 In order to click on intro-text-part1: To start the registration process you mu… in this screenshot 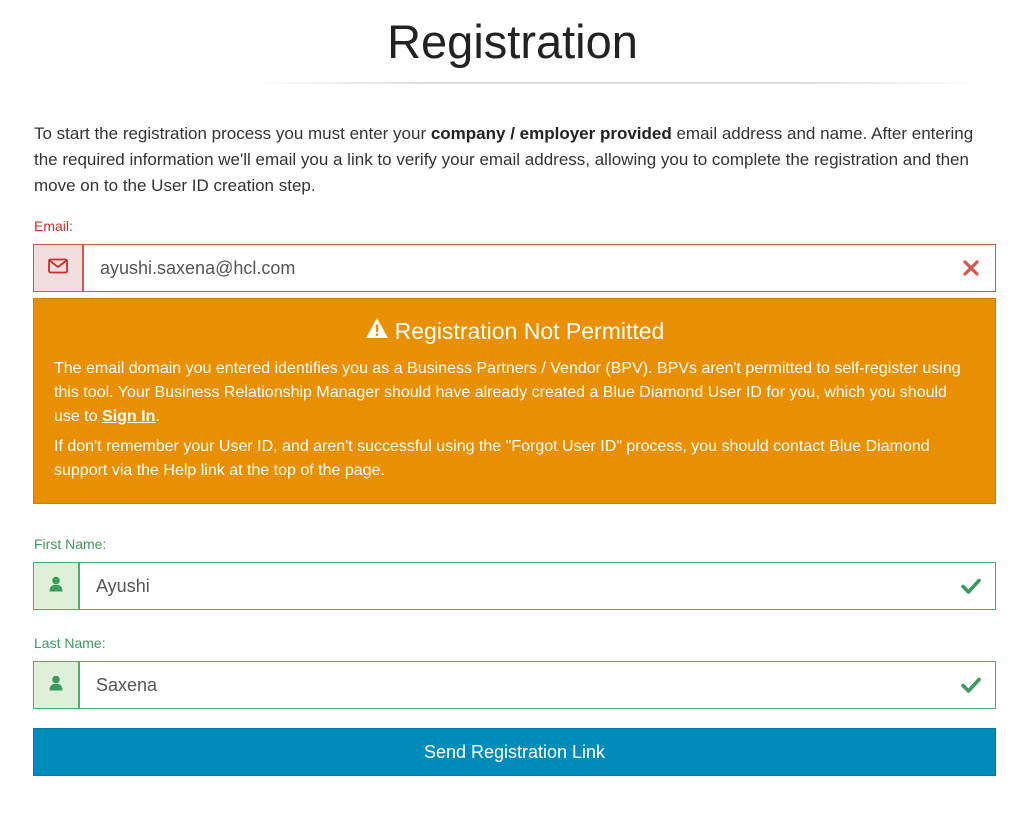, I will do `click(232, 133)`.